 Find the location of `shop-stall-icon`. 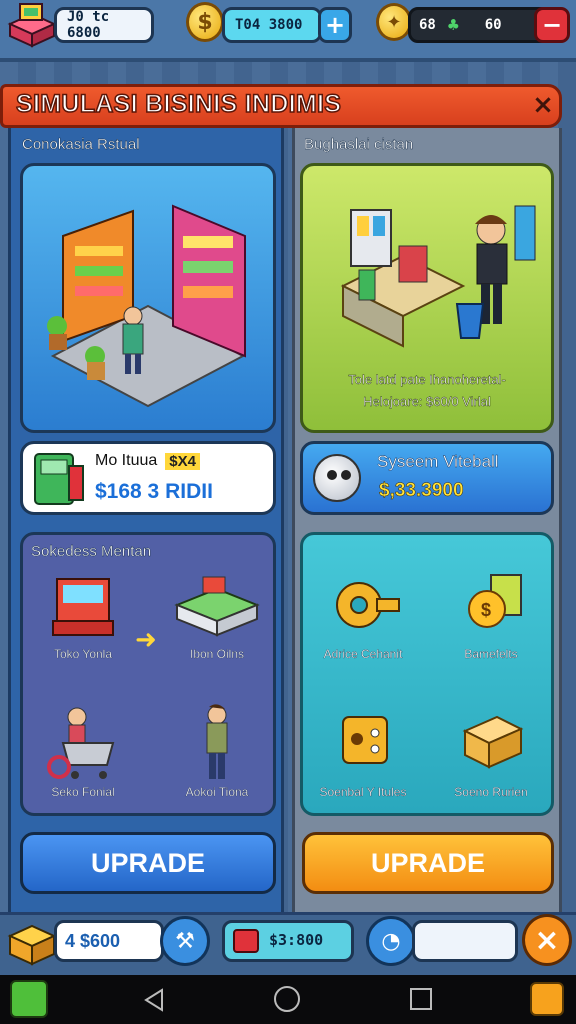

shop-stall-icon is located at coordinates (83, 607).